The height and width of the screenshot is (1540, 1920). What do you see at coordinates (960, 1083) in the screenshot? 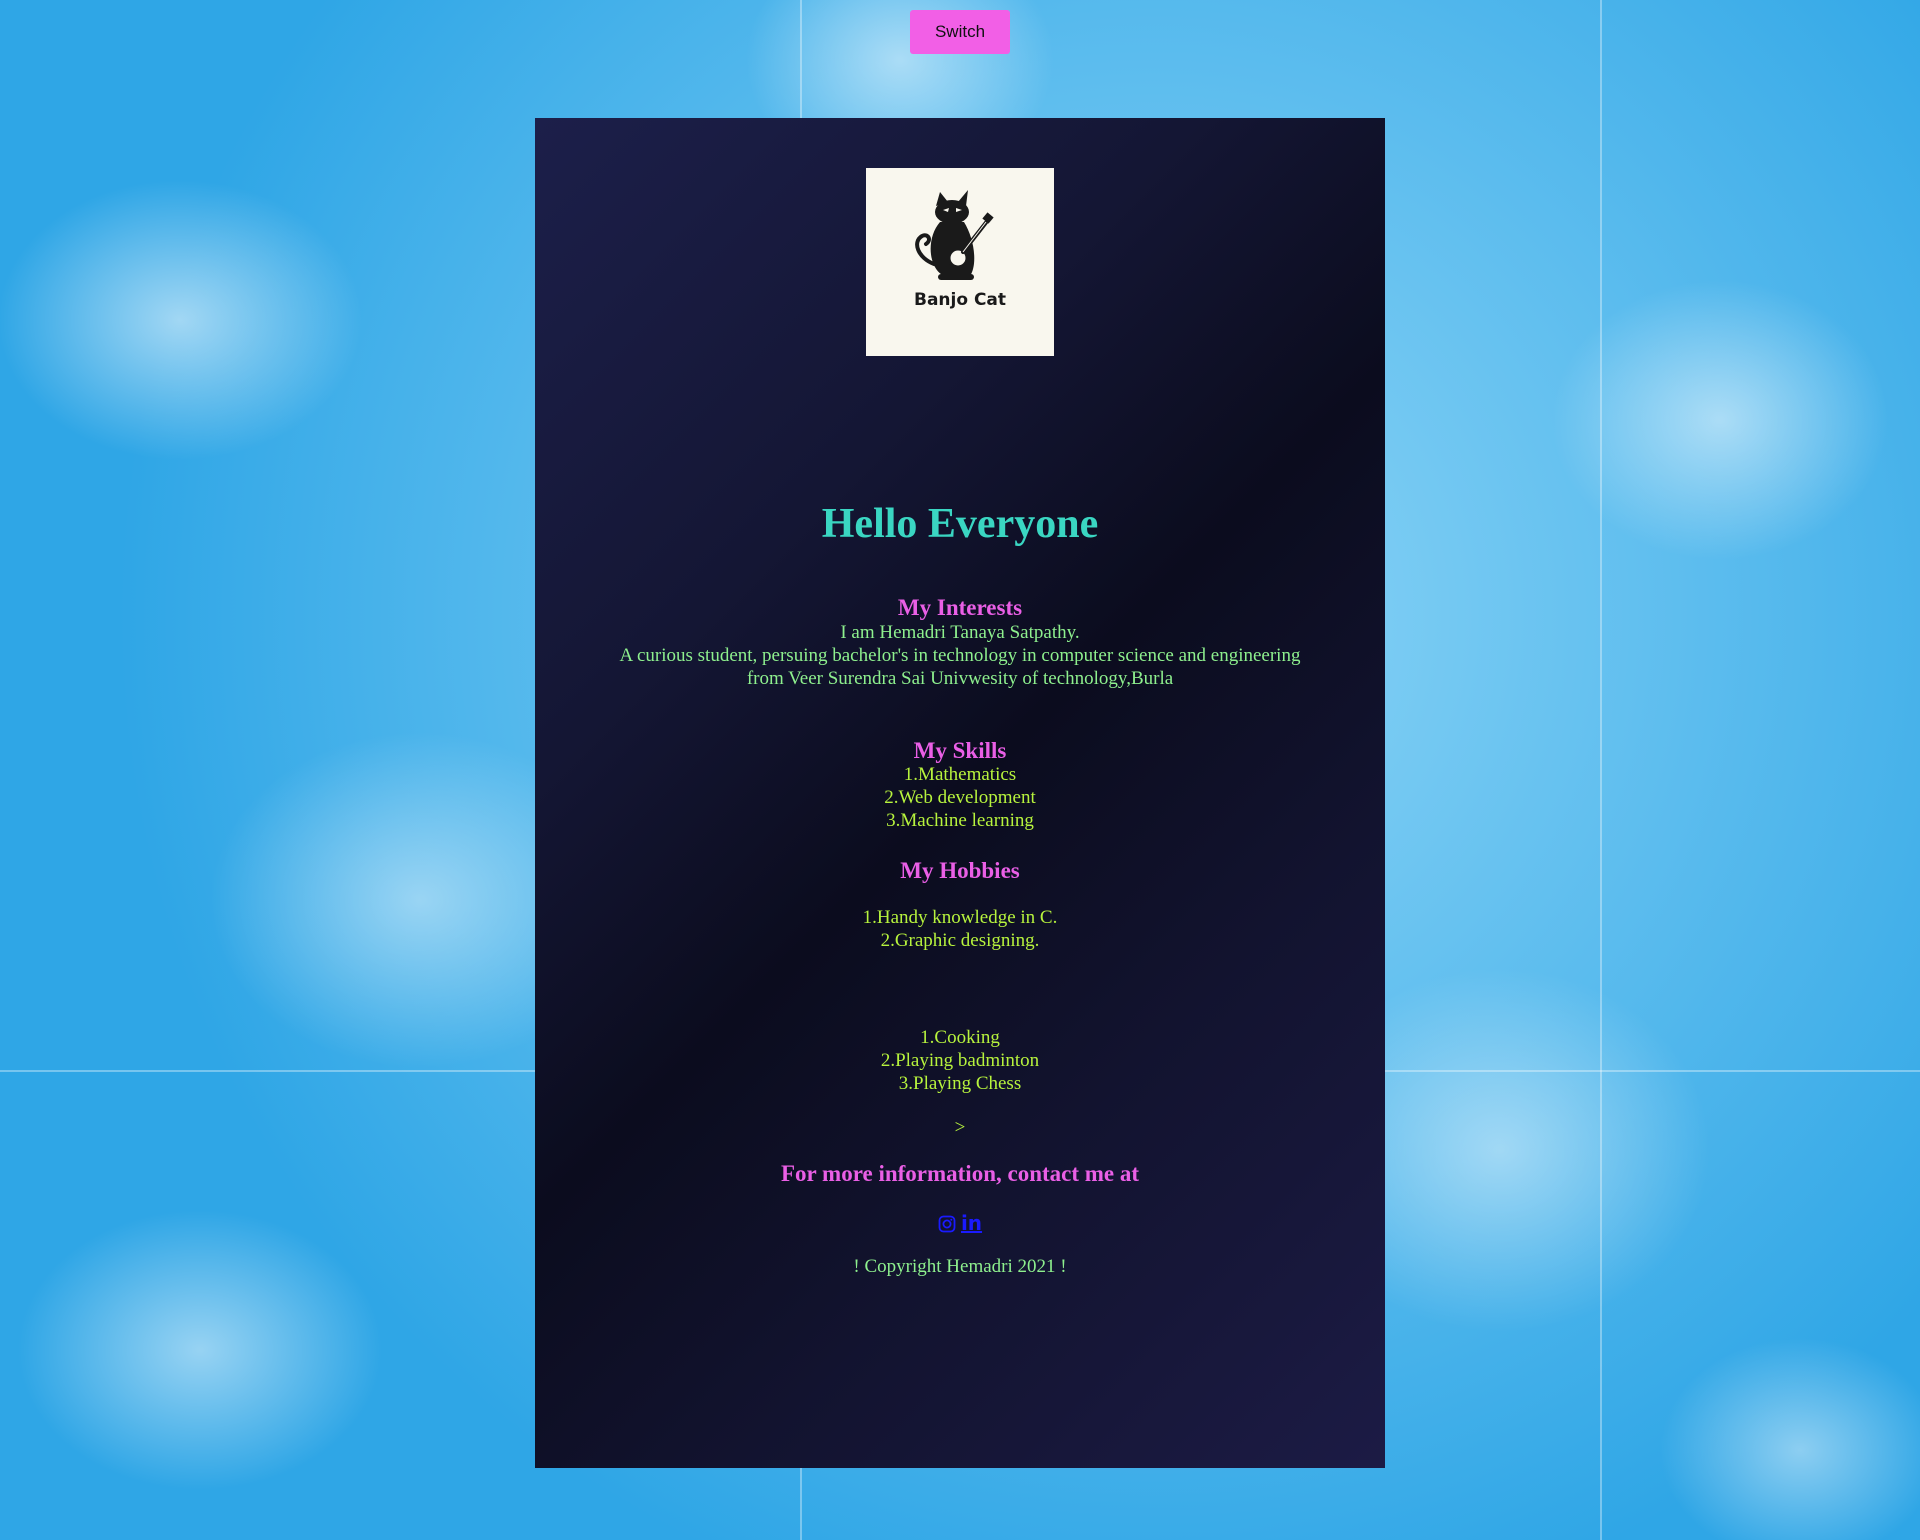
I see `list-item: 3.Playing Chess` at bounding box center [960, 1083].